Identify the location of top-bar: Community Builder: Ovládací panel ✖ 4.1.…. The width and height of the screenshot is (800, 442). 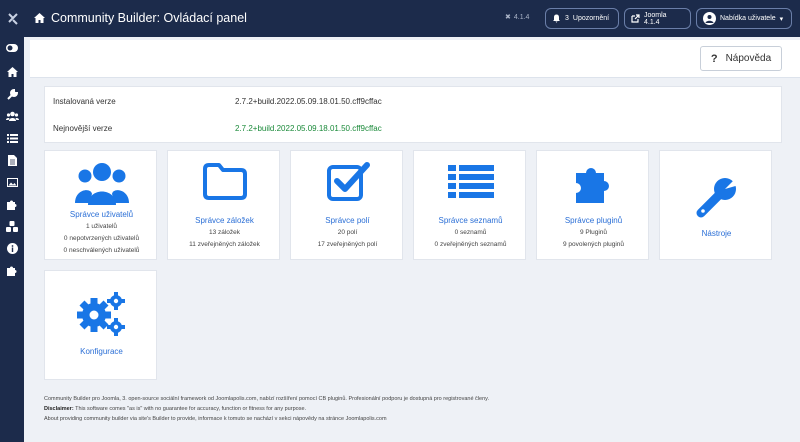
(400, 18).